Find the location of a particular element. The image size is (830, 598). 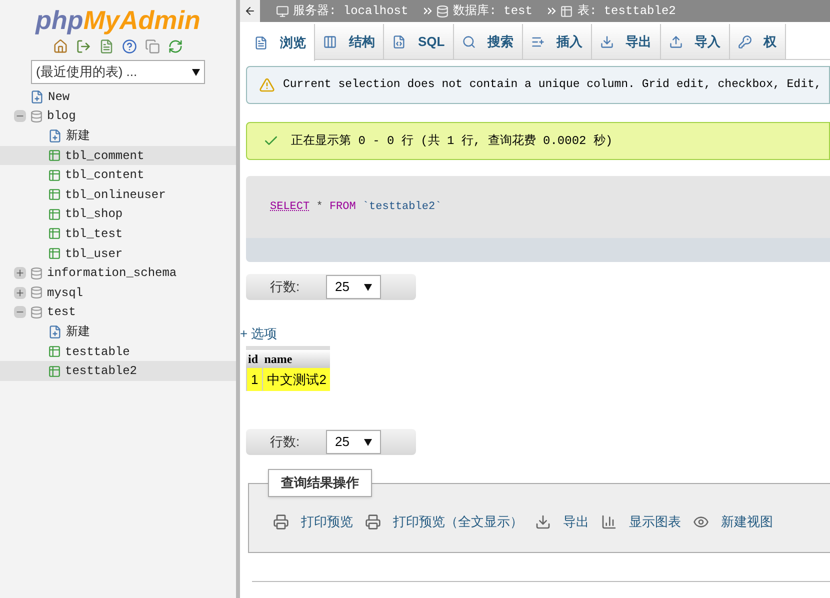

back-button is located at coordinates (250, 11).